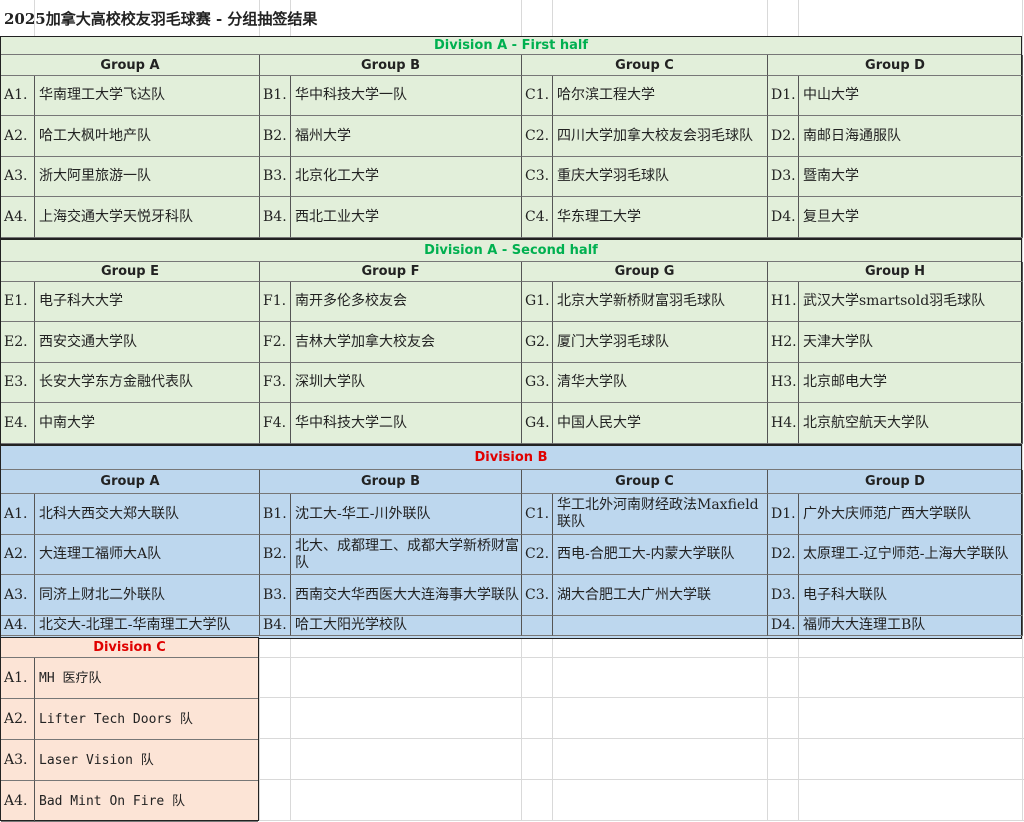  I want to click on team-name: 华工北外河南财经政法Maxfield联队, so click(660, 514).